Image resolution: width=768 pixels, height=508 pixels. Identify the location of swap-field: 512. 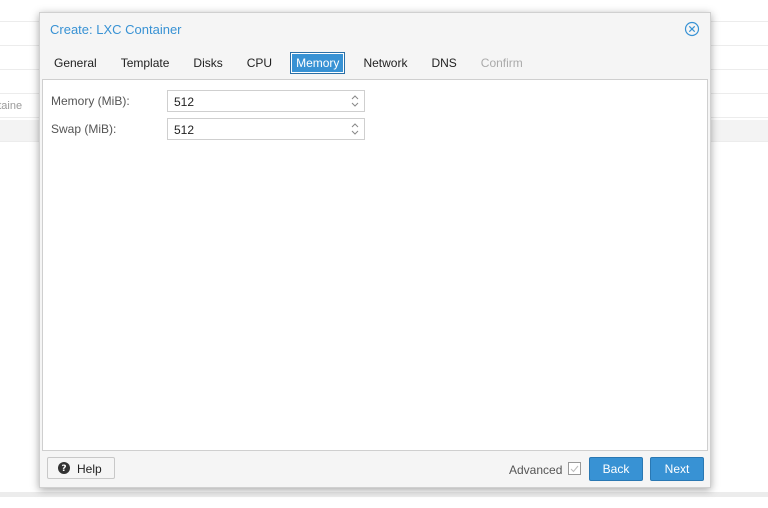
(266, 129).